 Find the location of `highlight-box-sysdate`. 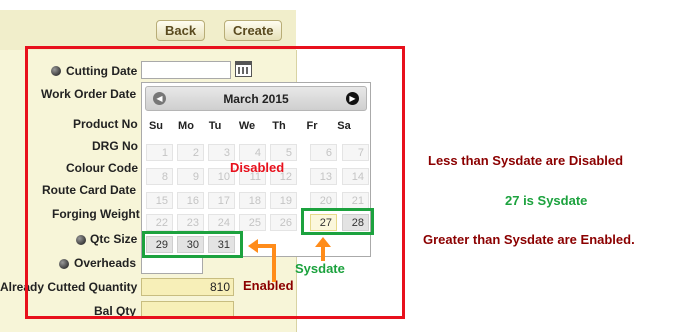

highlight-box-sysdate is located at coordinates (337, 221).